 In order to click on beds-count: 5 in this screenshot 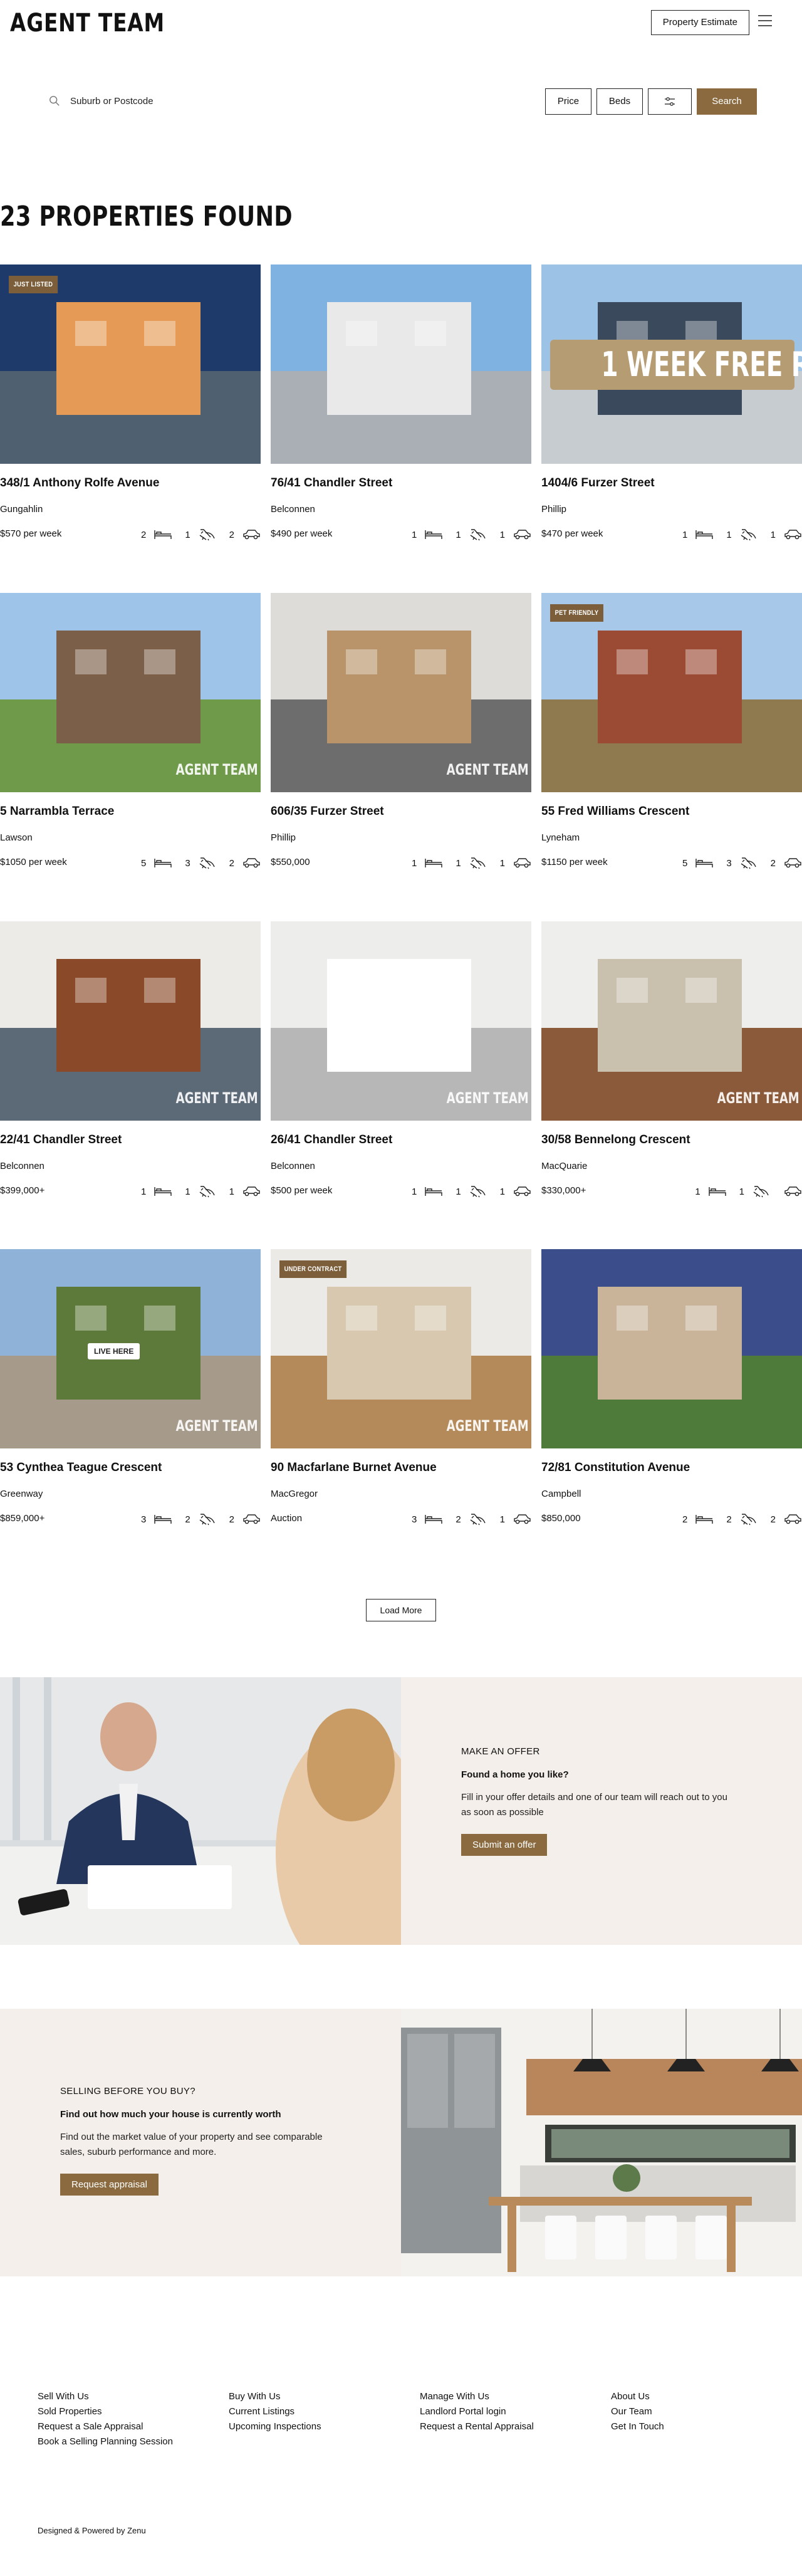, I will do `click(685, 863)`.